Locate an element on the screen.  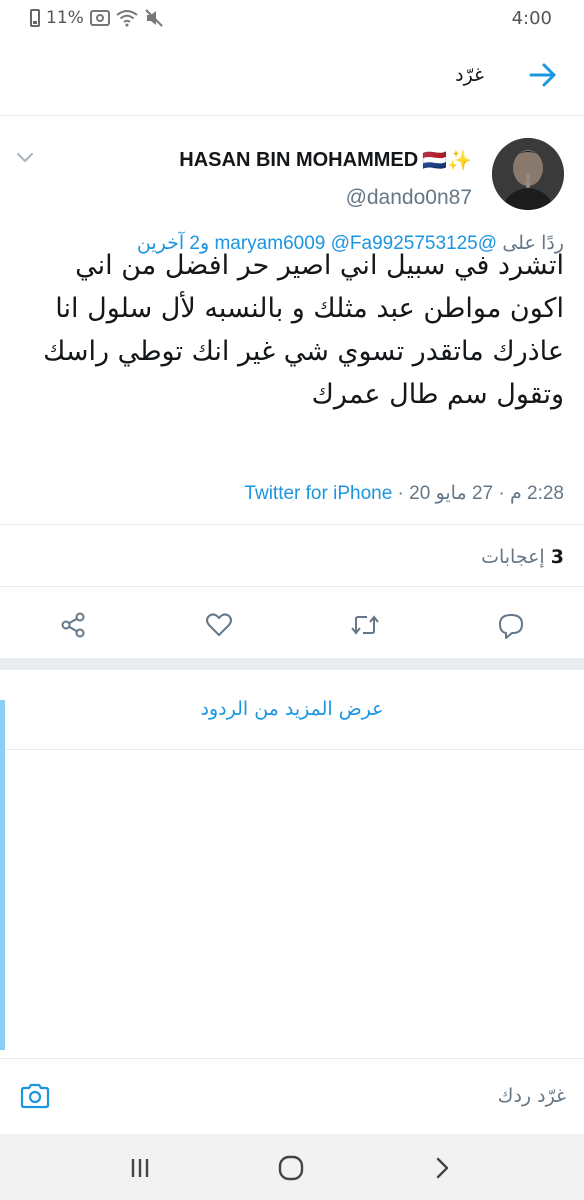
tweet-meta: 2:28 م · 27 مايو 20 · Twitter for iPhone is located at coordinates (404, 493).